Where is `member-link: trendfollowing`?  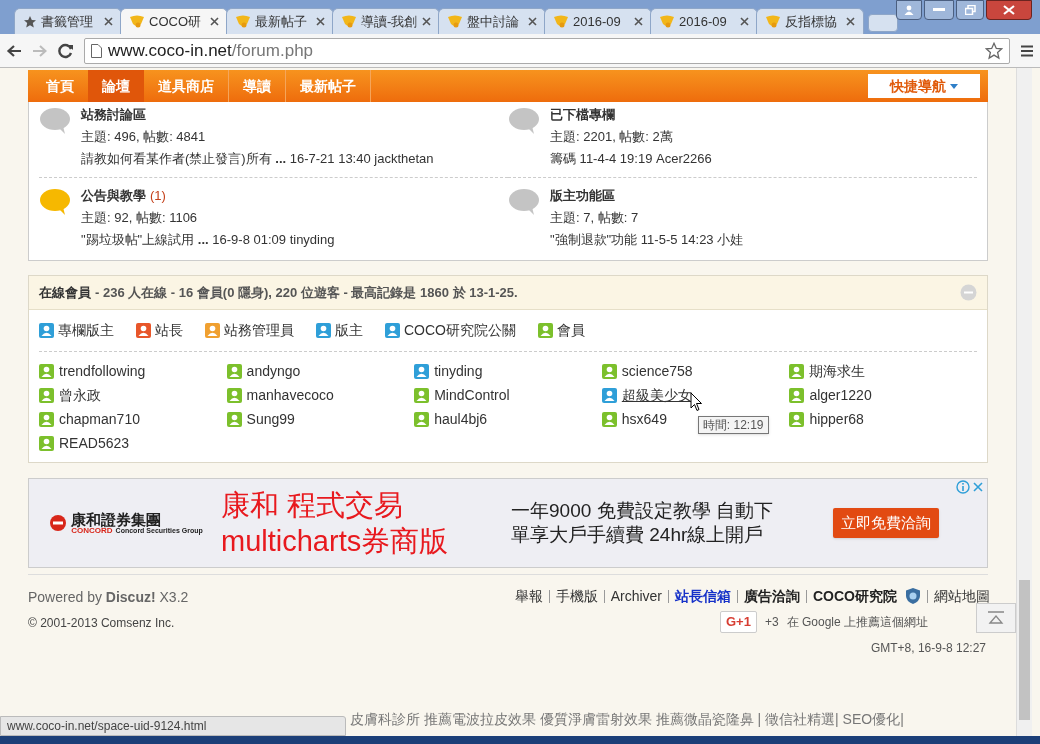 member-link: trendfollowing is located at coordinates (102, 371).